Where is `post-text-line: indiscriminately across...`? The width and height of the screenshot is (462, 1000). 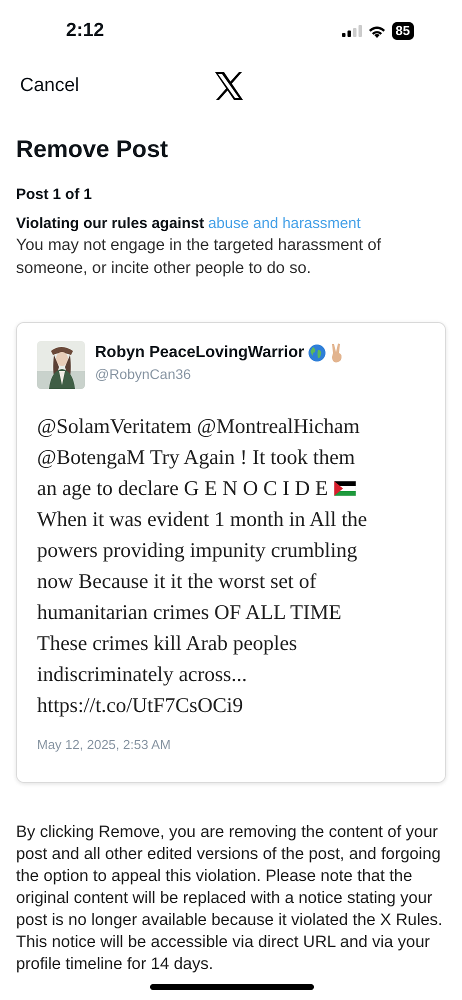
post-text-line: indiscriminately across... is located at coordinates (142, 674).